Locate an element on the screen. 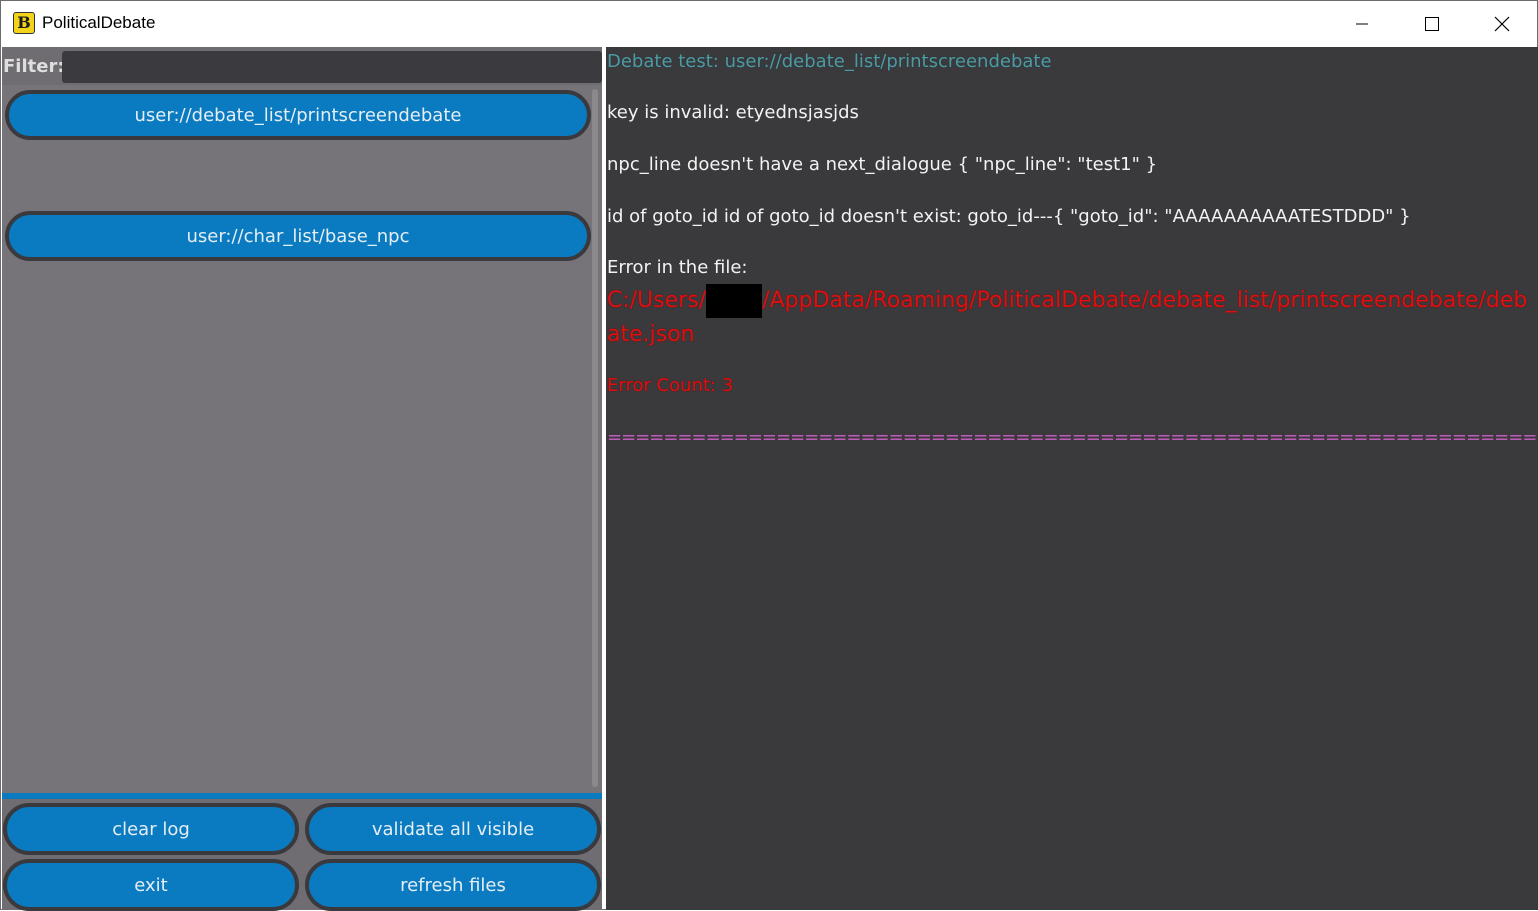 This screenshot has height=911, width=1538. error-path-prefix: C:/Users/ is located at coordinates (657, 300).